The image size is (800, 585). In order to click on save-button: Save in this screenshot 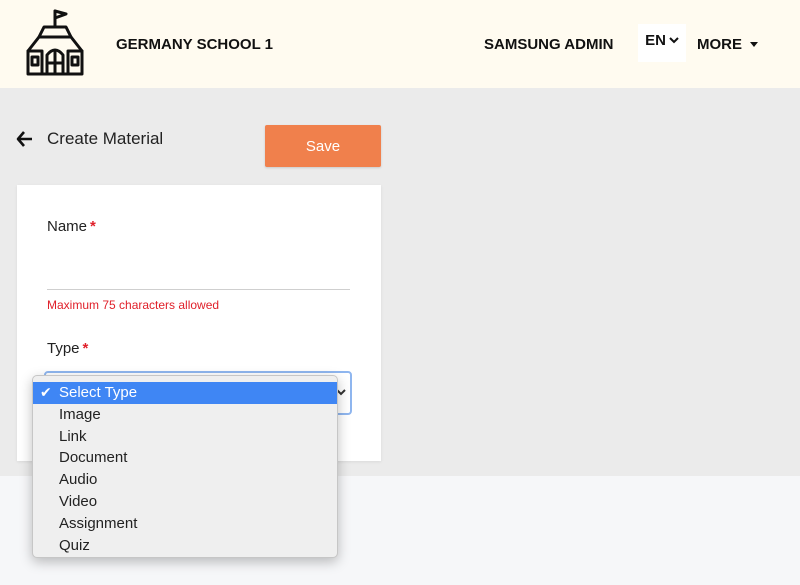, I will do `click(323, 146)`.